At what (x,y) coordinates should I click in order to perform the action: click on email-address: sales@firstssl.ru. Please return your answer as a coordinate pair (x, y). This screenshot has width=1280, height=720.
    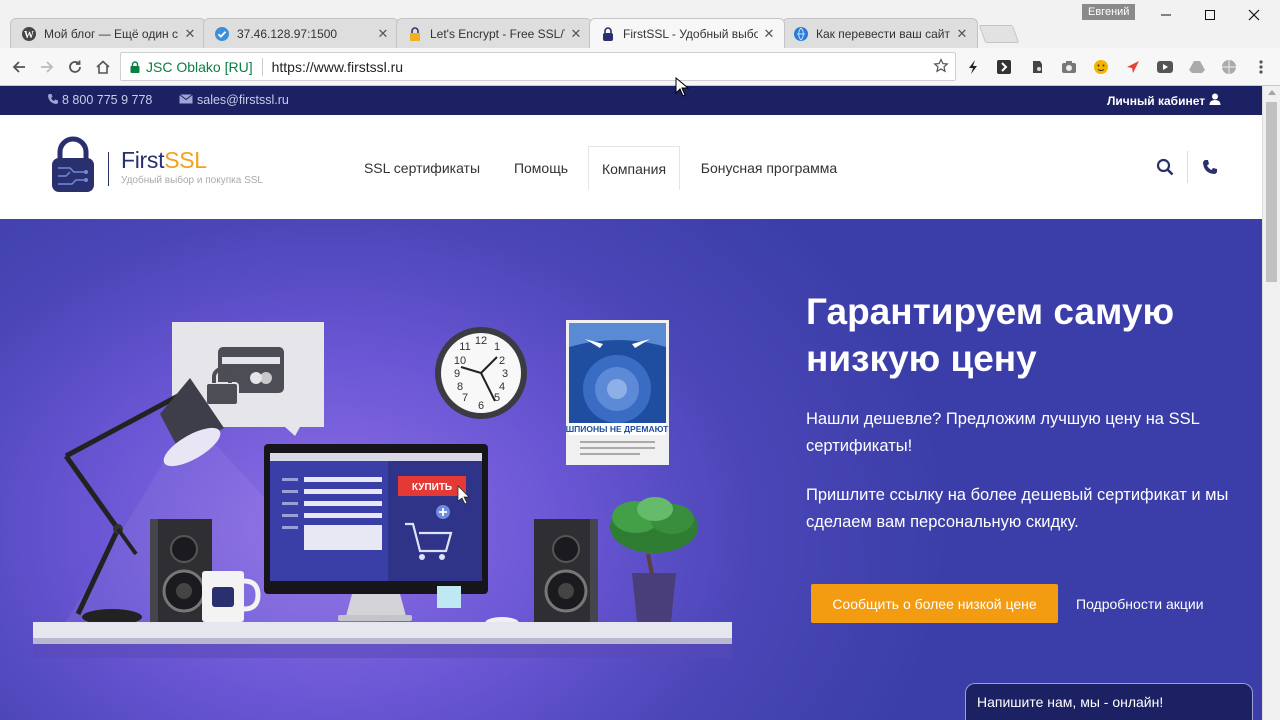
    Looking at the image, I should click on (243, 100).